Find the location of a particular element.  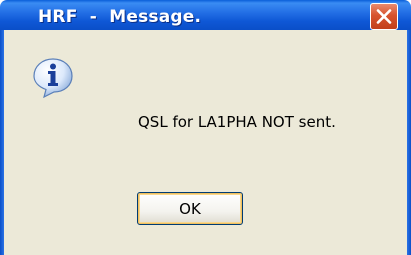

dialog-message: QSL for LA1PHA NOT sent. is located at coordinates (237, 122).